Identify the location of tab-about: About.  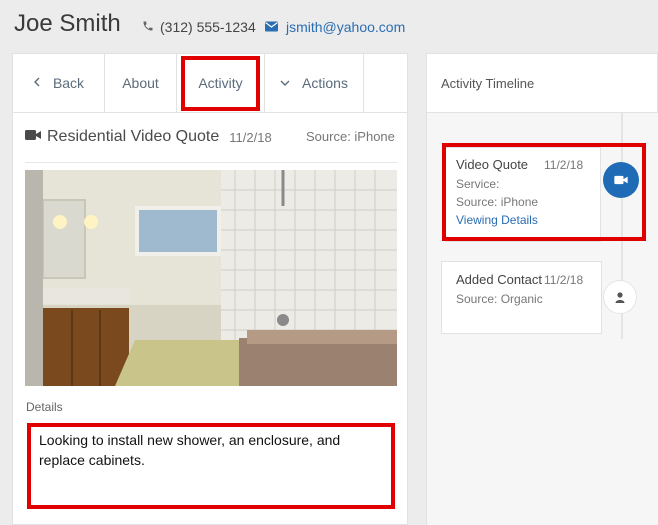
(141, 83).